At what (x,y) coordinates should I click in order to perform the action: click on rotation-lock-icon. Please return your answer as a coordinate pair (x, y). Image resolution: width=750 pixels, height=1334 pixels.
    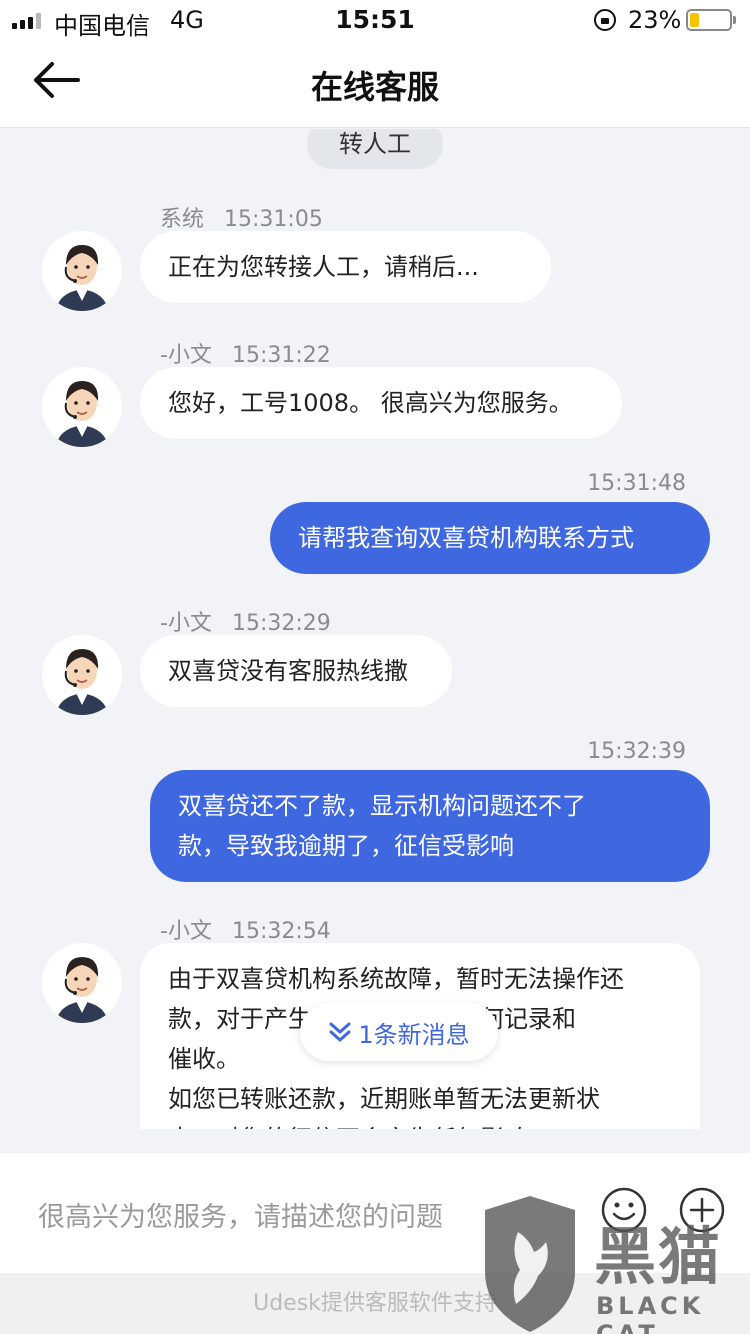
    Looking at the image, I should click on (605, 20).